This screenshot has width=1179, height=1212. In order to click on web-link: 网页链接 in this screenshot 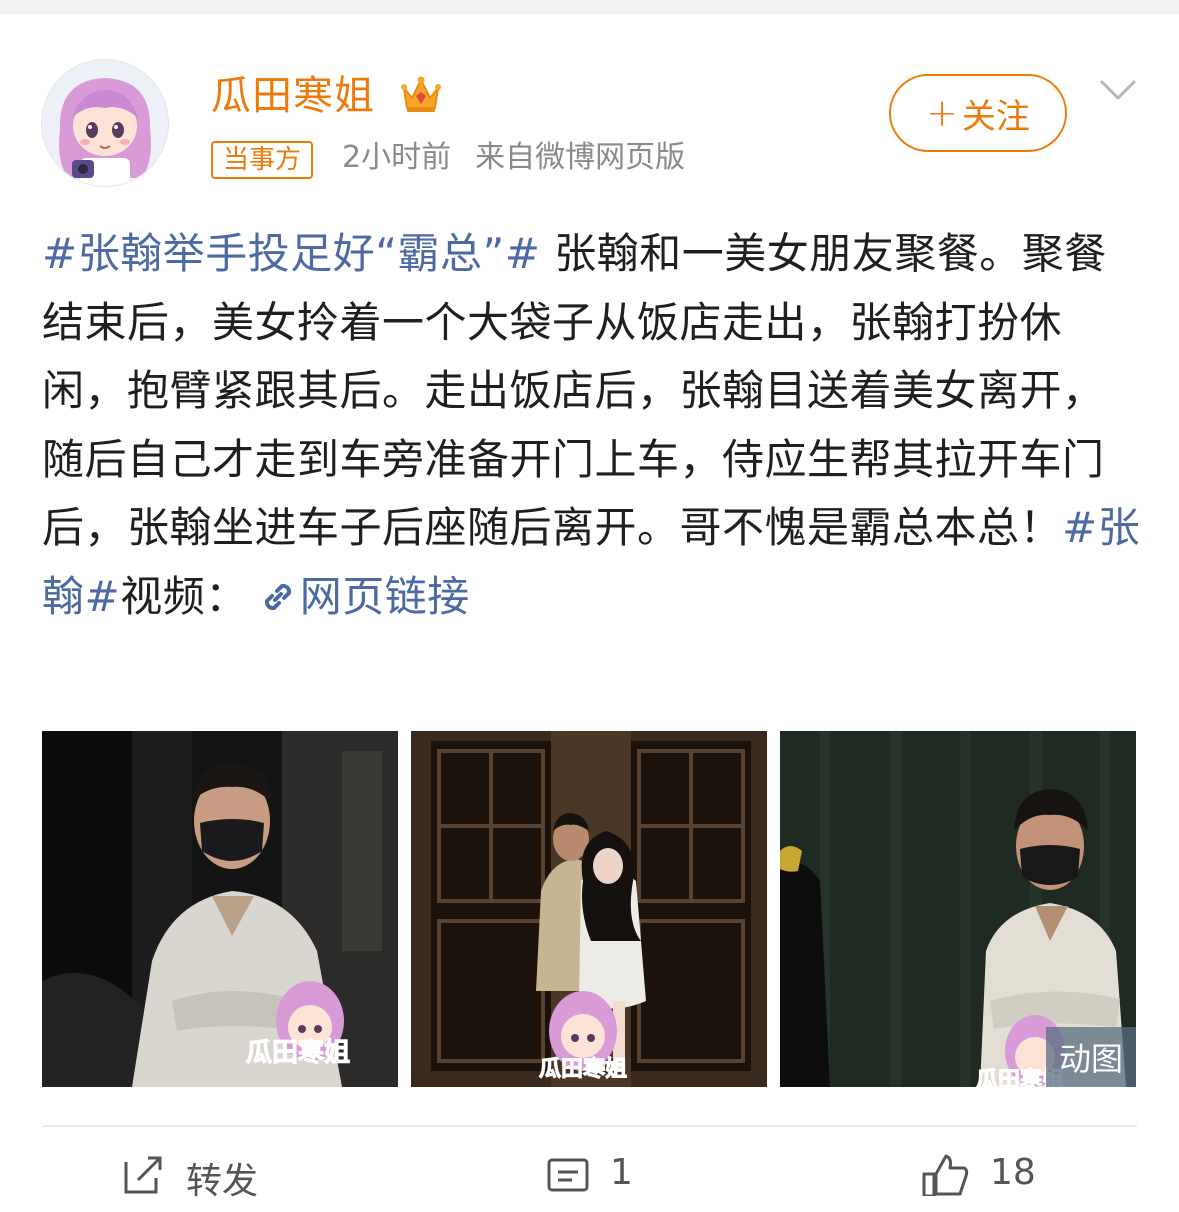, I will do `click(385, 596)`.